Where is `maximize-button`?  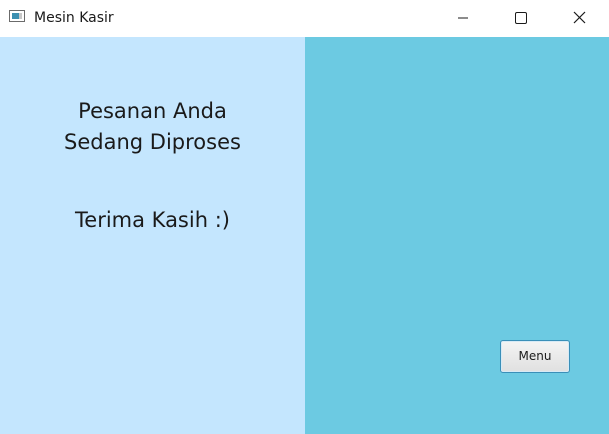 maximize-button is located at coordinates (521, 18).